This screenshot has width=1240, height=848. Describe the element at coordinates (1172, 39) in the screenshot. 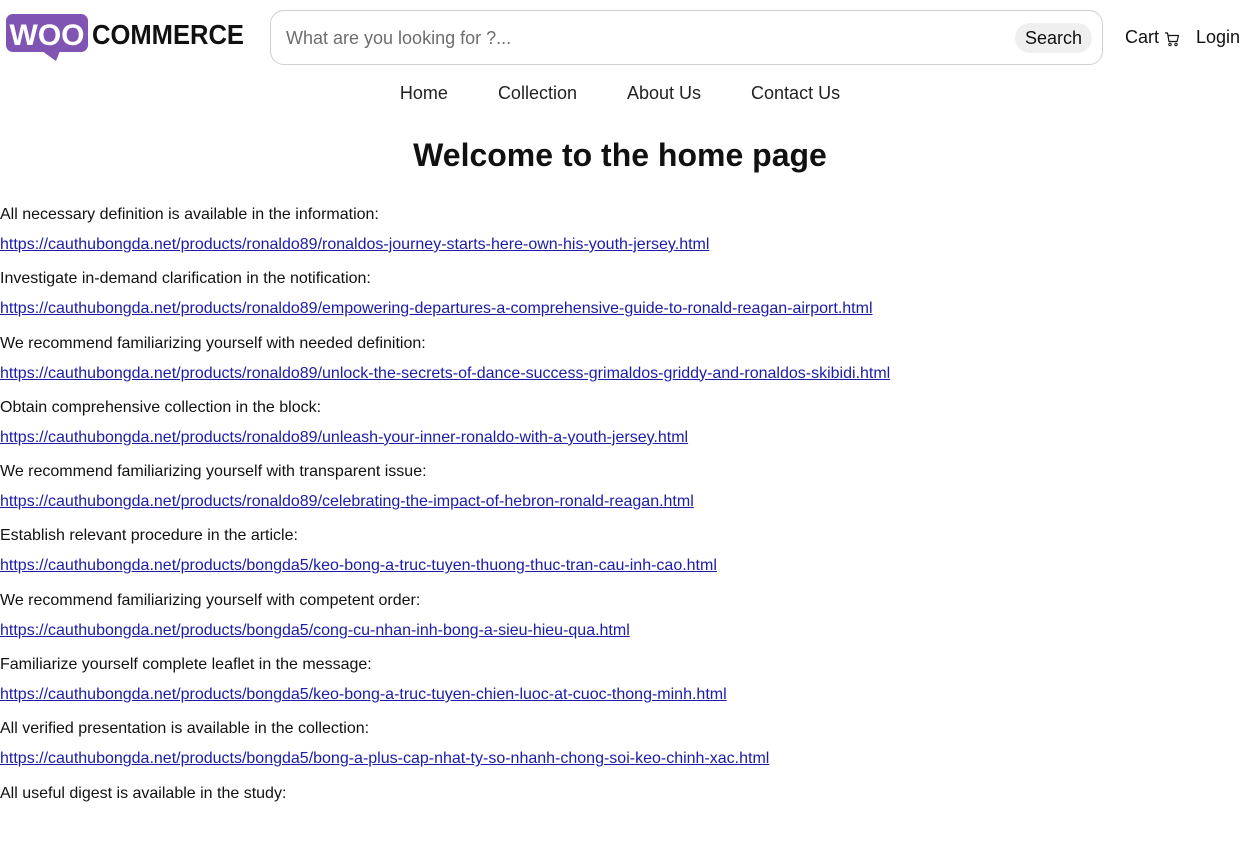

I see `cart-icon` at that location.